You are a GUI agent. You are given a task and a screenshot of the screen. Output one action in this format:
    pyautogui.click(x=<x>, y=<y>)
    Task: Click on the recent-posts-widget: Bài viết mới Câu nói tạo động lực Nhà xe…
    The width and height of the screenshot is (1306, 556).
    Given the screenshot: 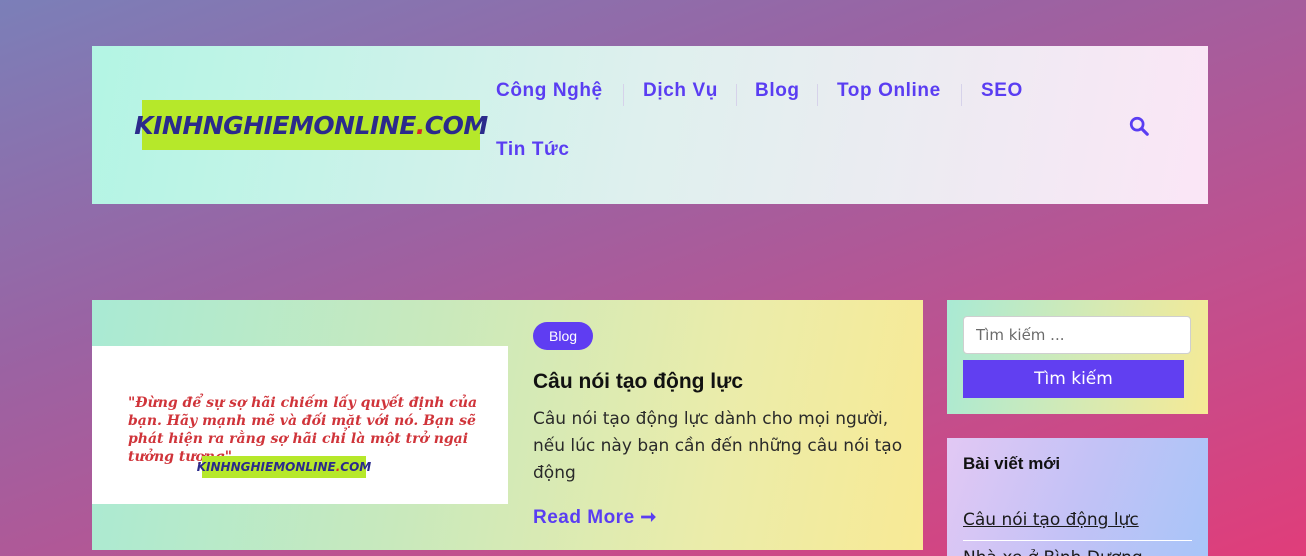 What is the action you would take?
    pyautogui.click(x=1077, y=497)
    